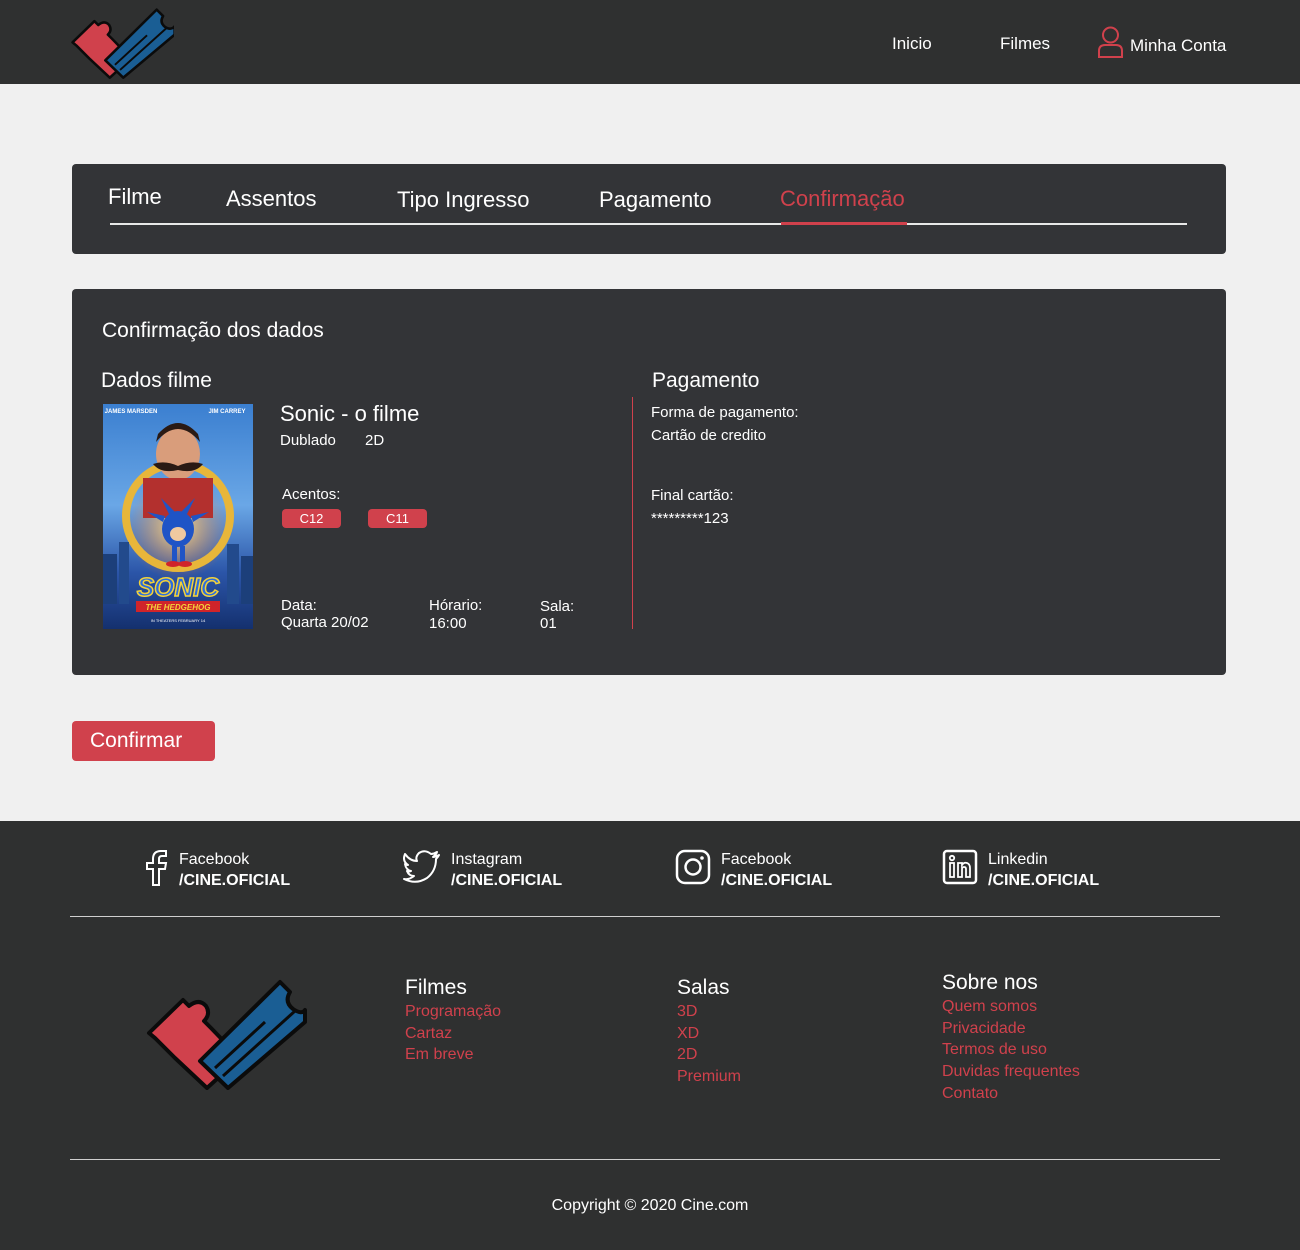 This screenshot has height=1250, width=1300. What do you see at coordinates (1011, 1007) in the screenshot?
I see `footer-link: Quem somos` at bounding box center [1011, 1007].